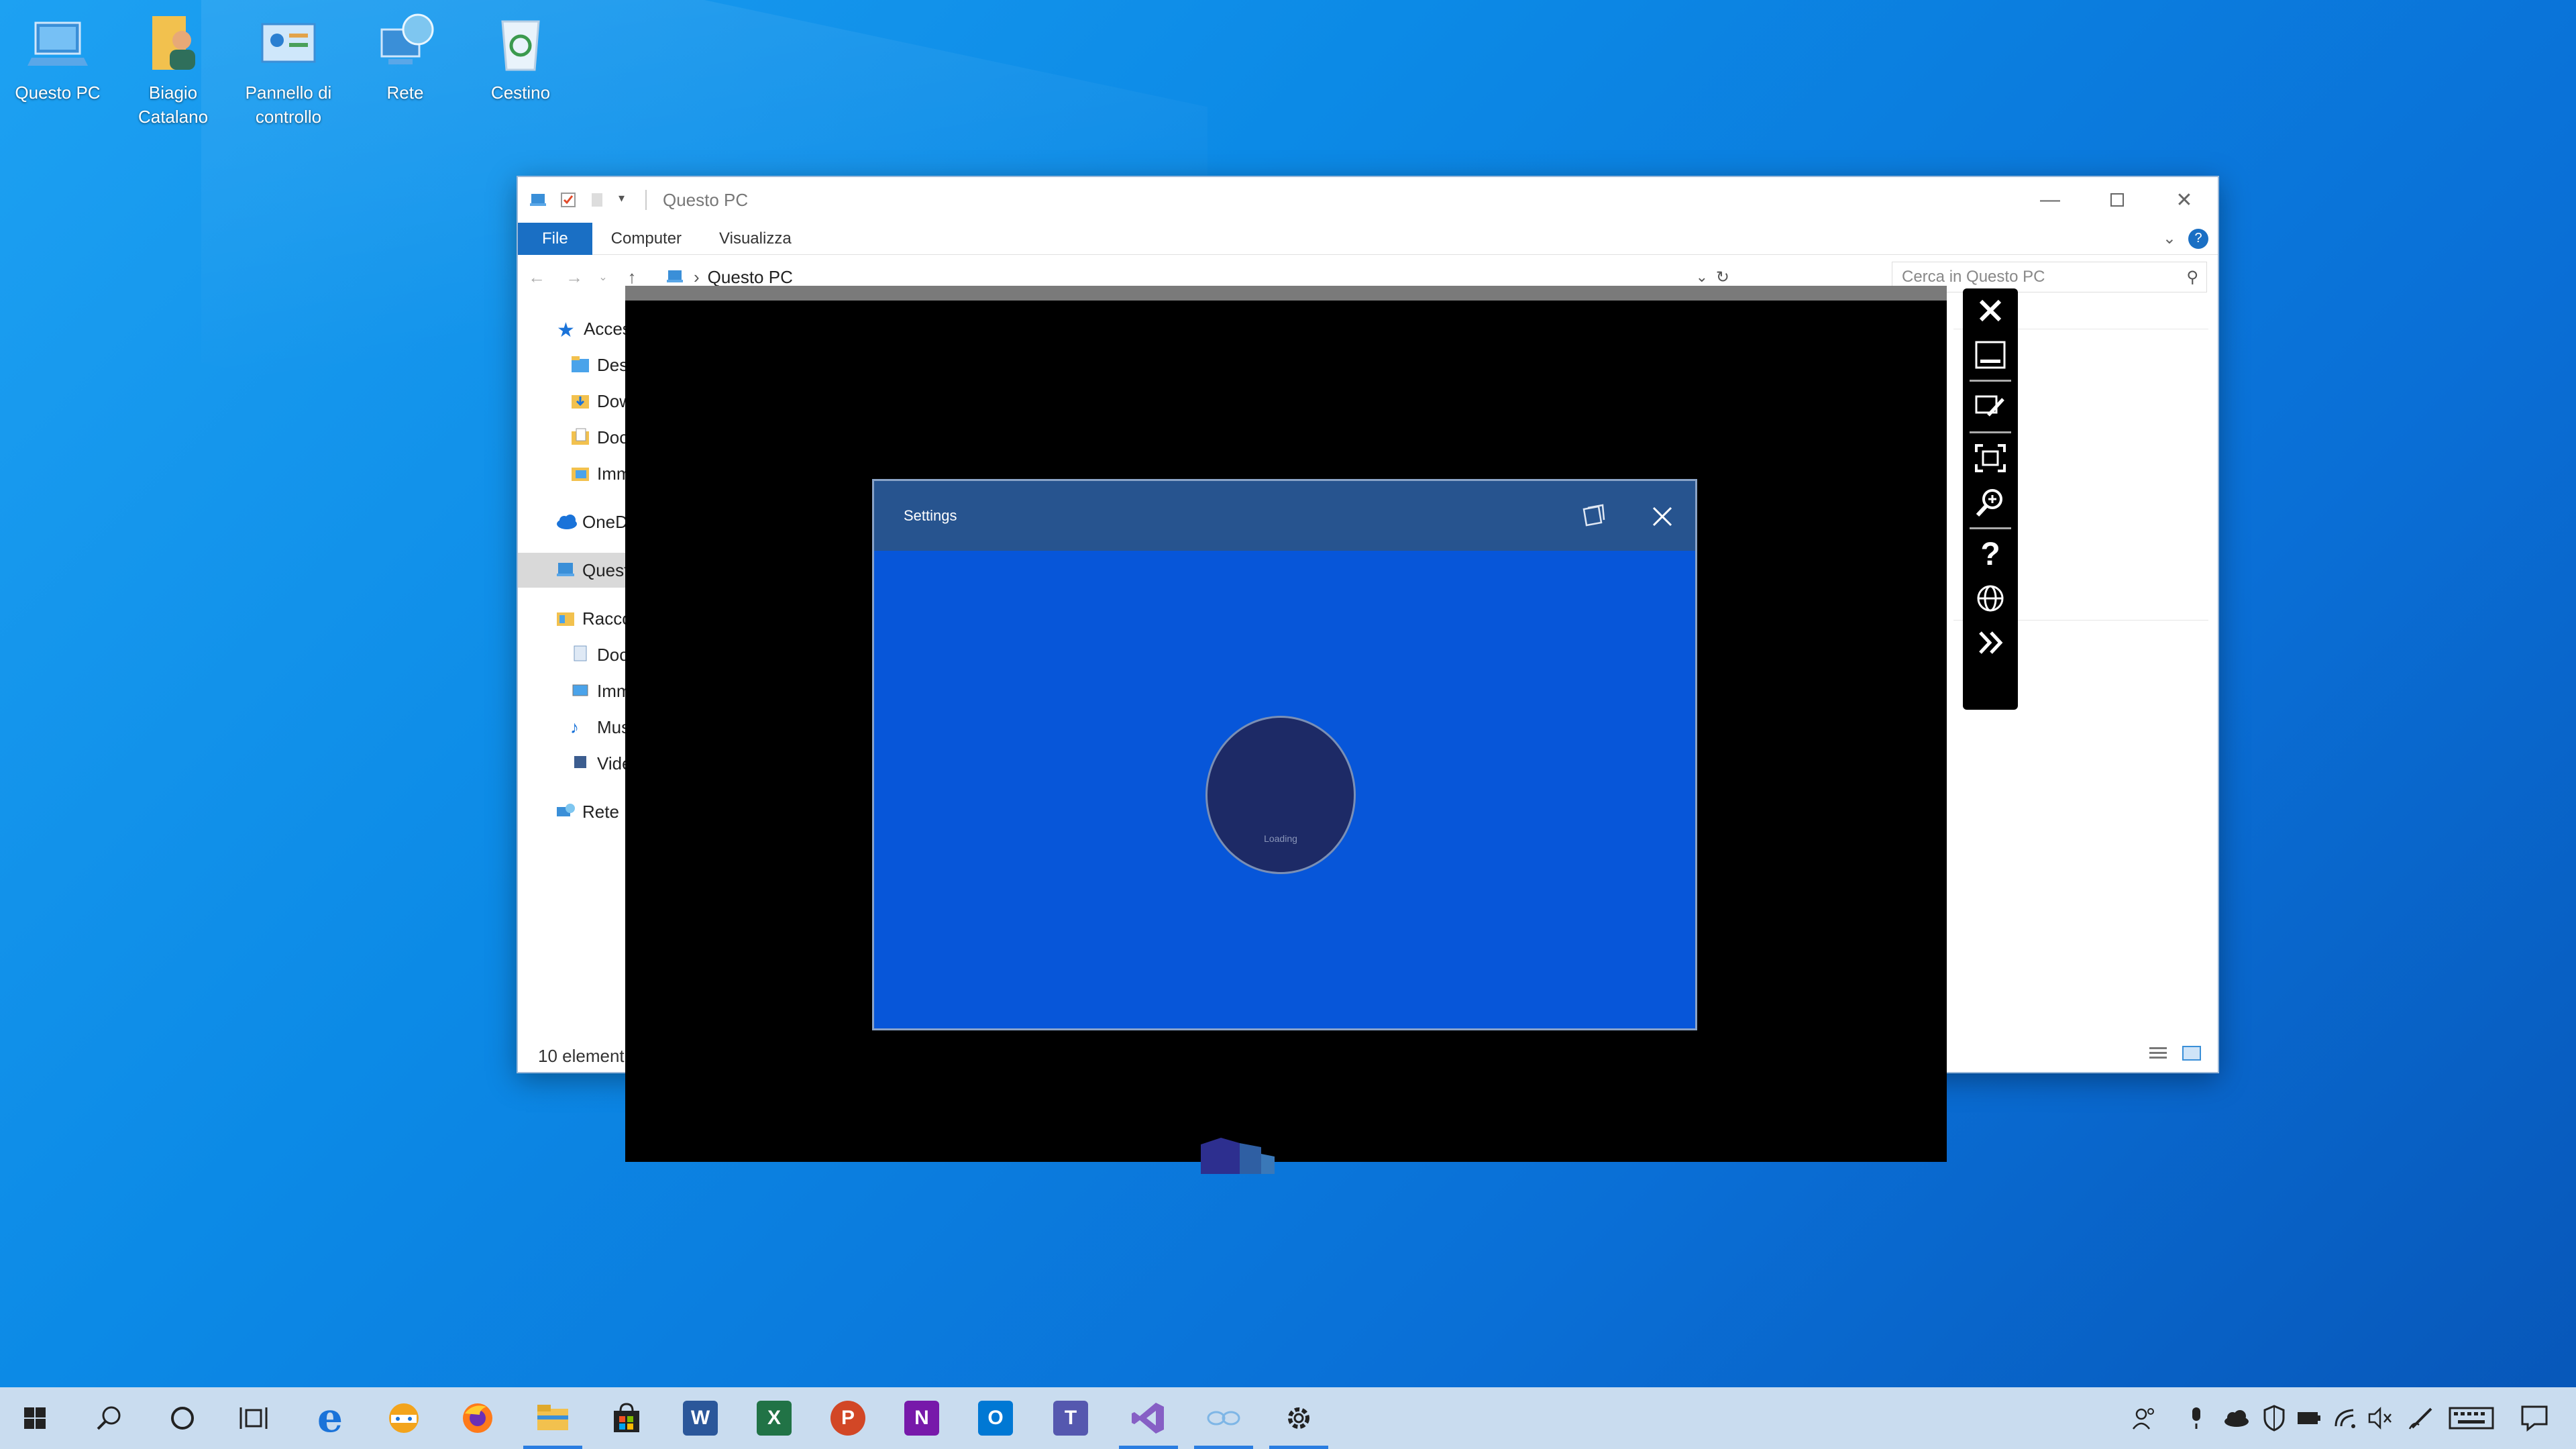  I want to click on nav-item-quick-access: ★ Accesso rapido, so click(575, 328).